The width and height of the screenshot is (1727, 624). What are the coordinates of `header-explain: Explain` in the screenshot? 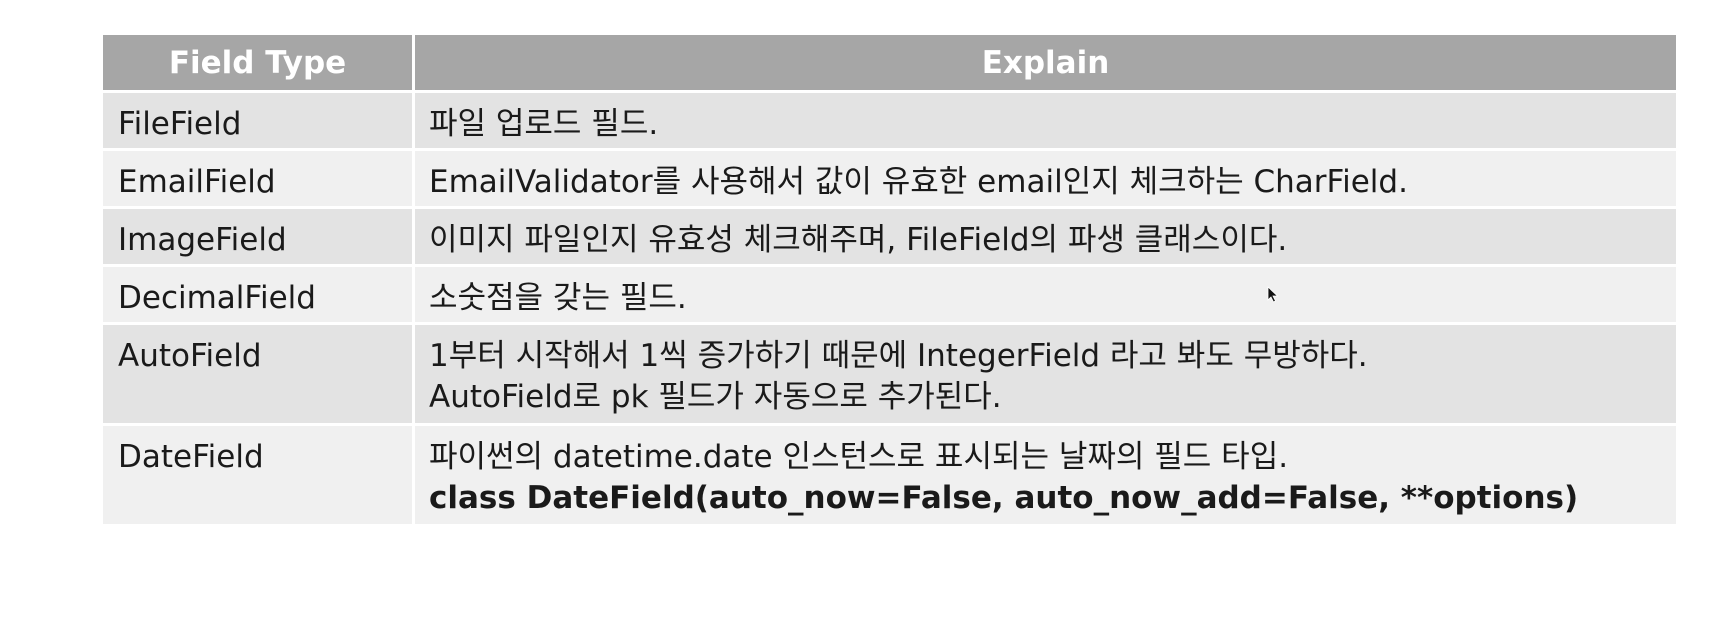 It's located at (1045, 62).